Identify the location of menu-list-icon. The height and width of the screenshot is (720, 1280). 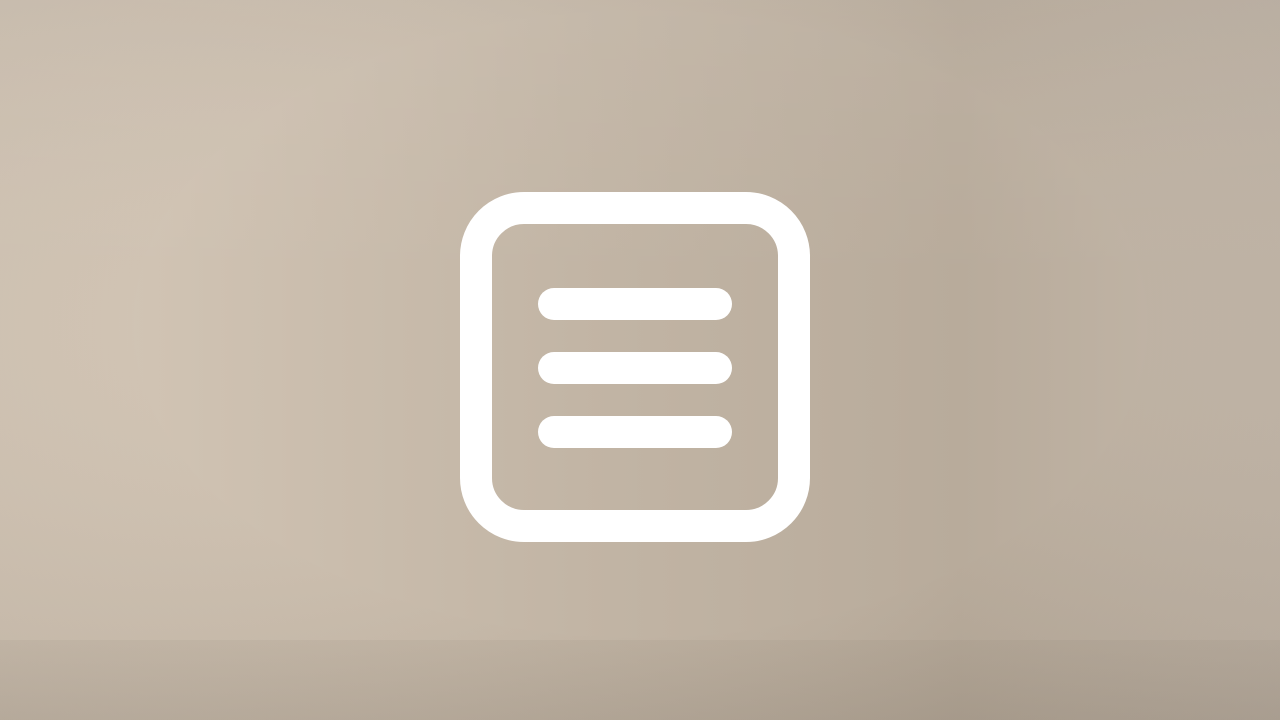
(635, 367).